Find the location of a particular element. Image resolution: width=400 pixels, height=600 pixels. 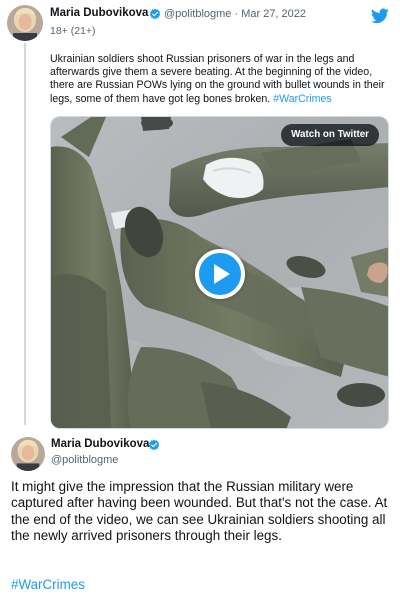

handle-and-date: @politblogme · Mar 27, 2022 is located at coordinates (235, 14).